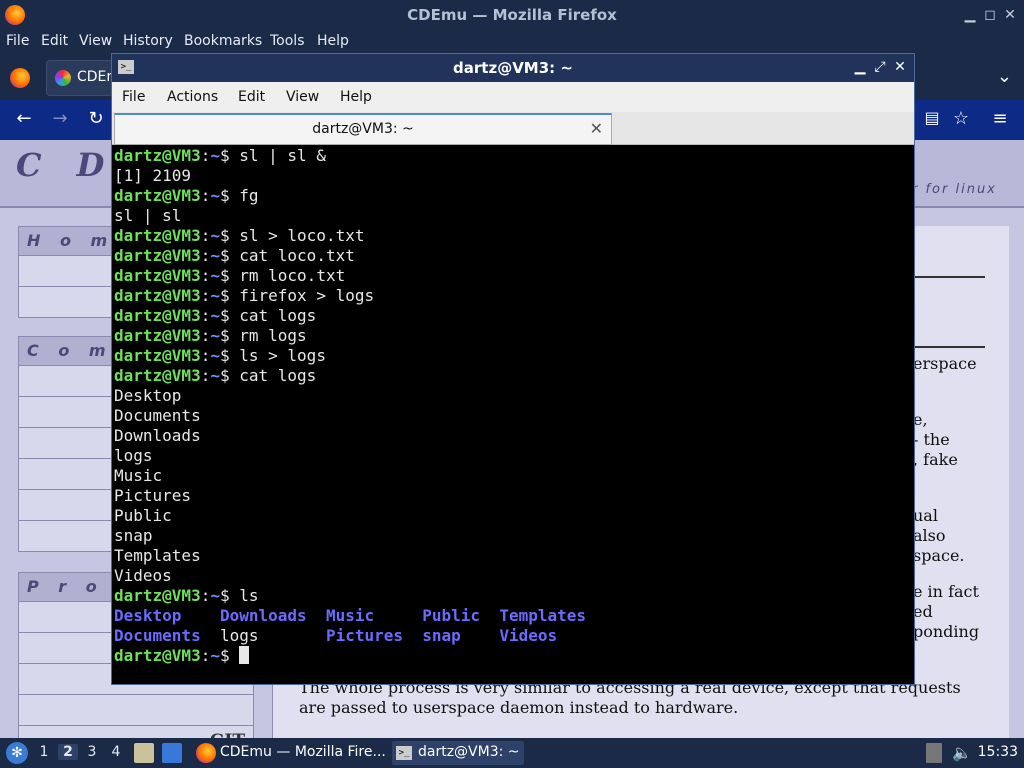 The width and height of the screenshot is (1024, 768). Describe the element at coordinates (143, 575) in the screenshot. I see `terminal-output-line: Videos` at that location.